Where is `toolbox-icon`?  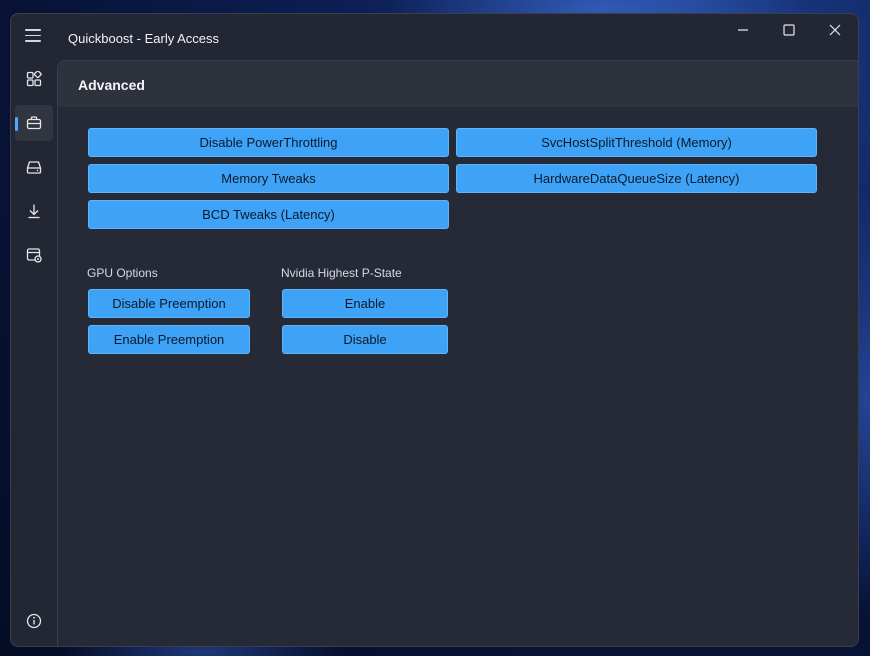 toolbox-icon is located at coordinates (34, 123).